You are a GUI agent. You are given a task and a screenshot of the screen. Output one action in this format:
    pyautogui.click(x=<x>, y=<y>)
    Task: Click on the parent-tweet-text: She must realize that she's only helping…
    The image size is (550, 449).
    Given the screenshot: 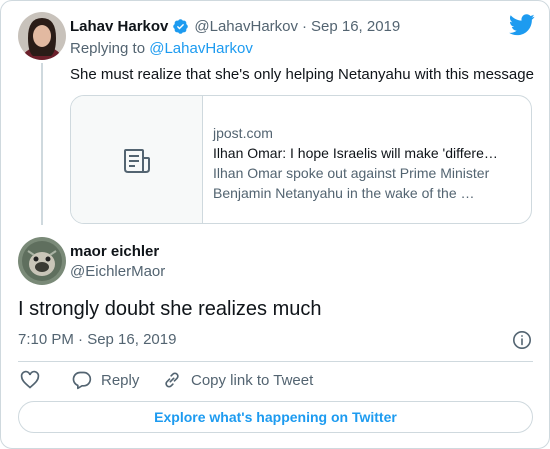 What is the action you would take?
    pyautogui.click(x=302, y=74)
    